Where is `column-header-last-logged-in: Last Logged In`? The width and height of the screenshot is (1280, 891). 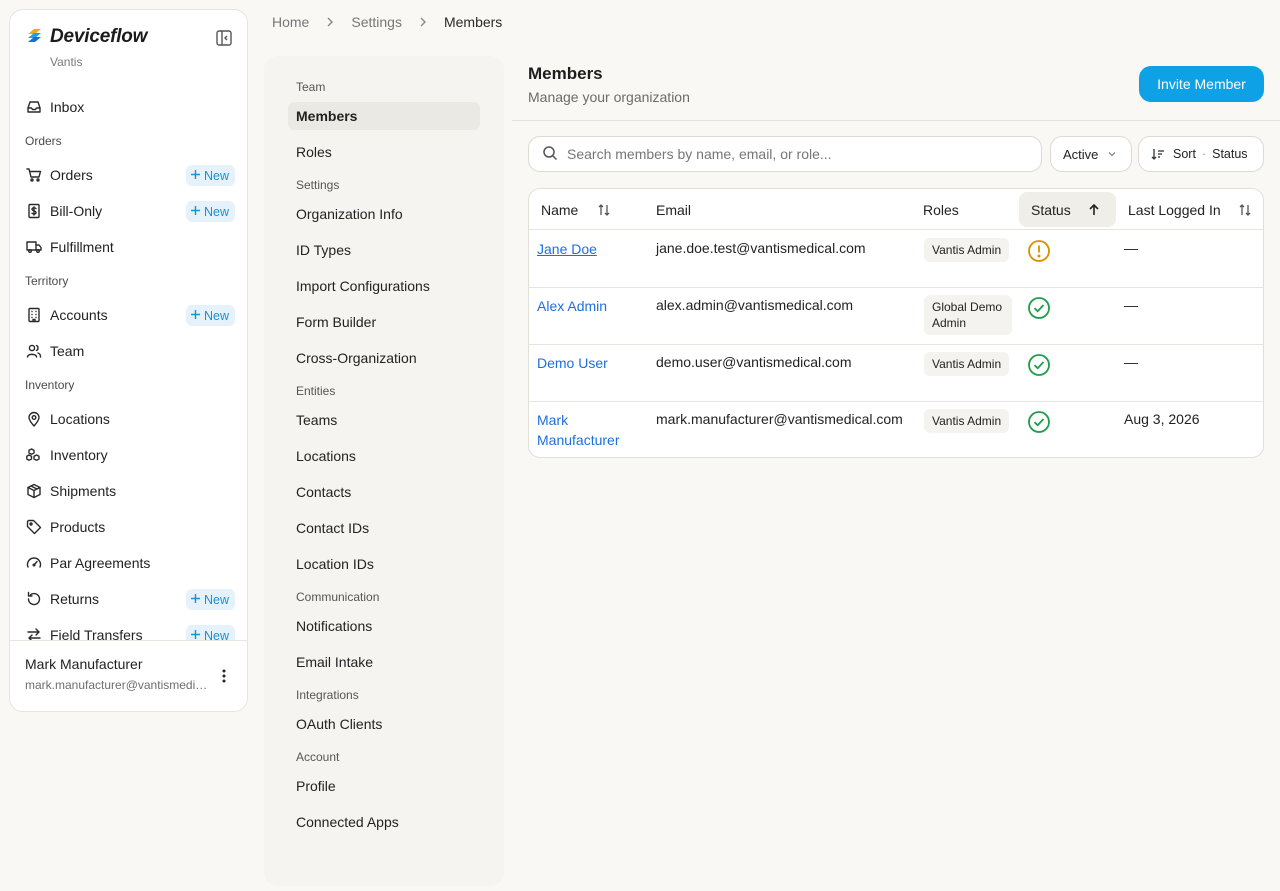
column-header-last-logged-in: Last Logged In is located at coordinates (1190, 209).